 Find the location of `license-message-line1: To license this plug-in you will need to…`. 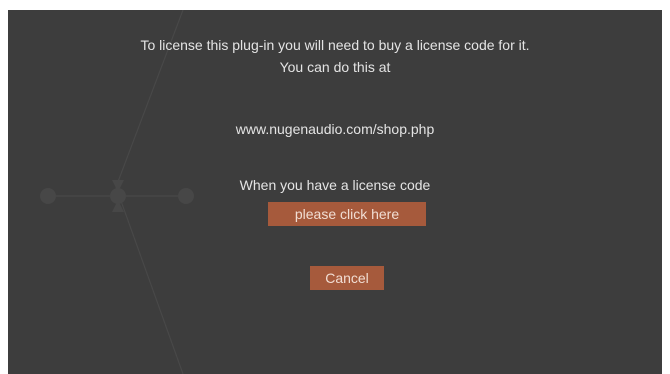

license-message-line1: To license this plug-in you will need to… is located at coordinates (335, 45).